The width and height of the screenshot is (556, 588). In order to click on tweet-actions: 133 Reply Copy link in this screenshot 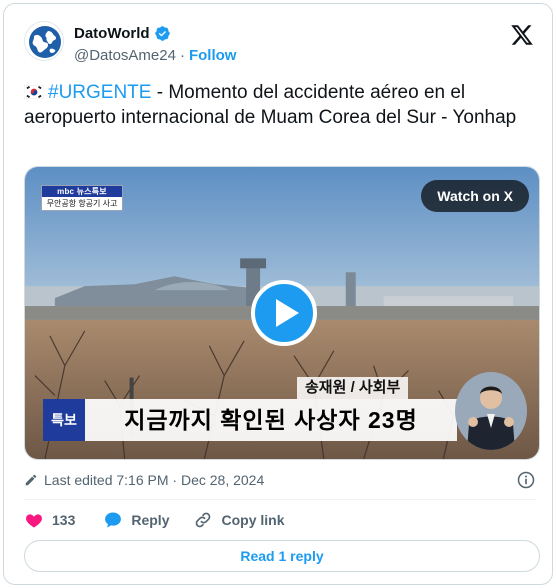, I will do `click(154, 520)`.